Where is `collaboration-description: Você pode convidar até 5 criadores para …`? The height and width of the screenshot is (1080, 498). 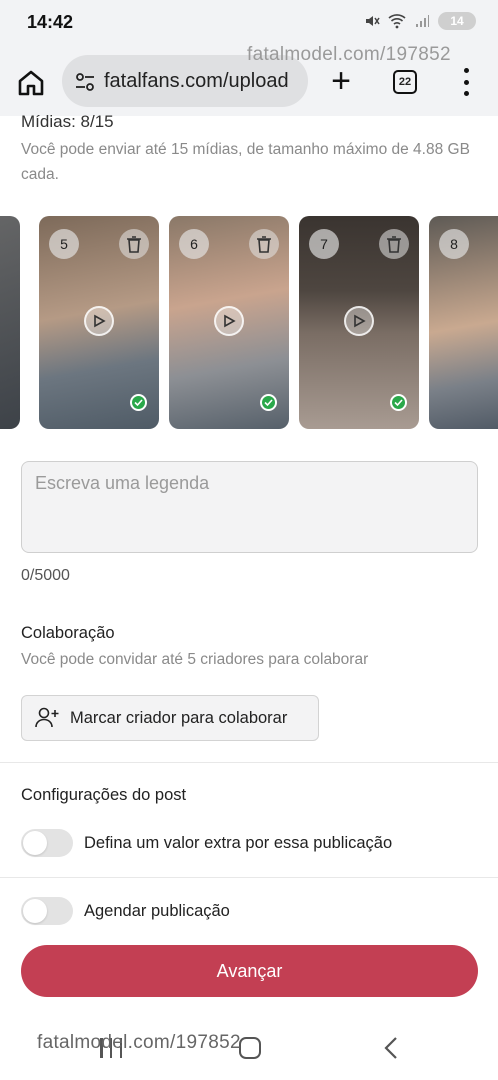
collaboration-description: Você pode convidar até 5 criadores para … is located at coordinates (195, 659).